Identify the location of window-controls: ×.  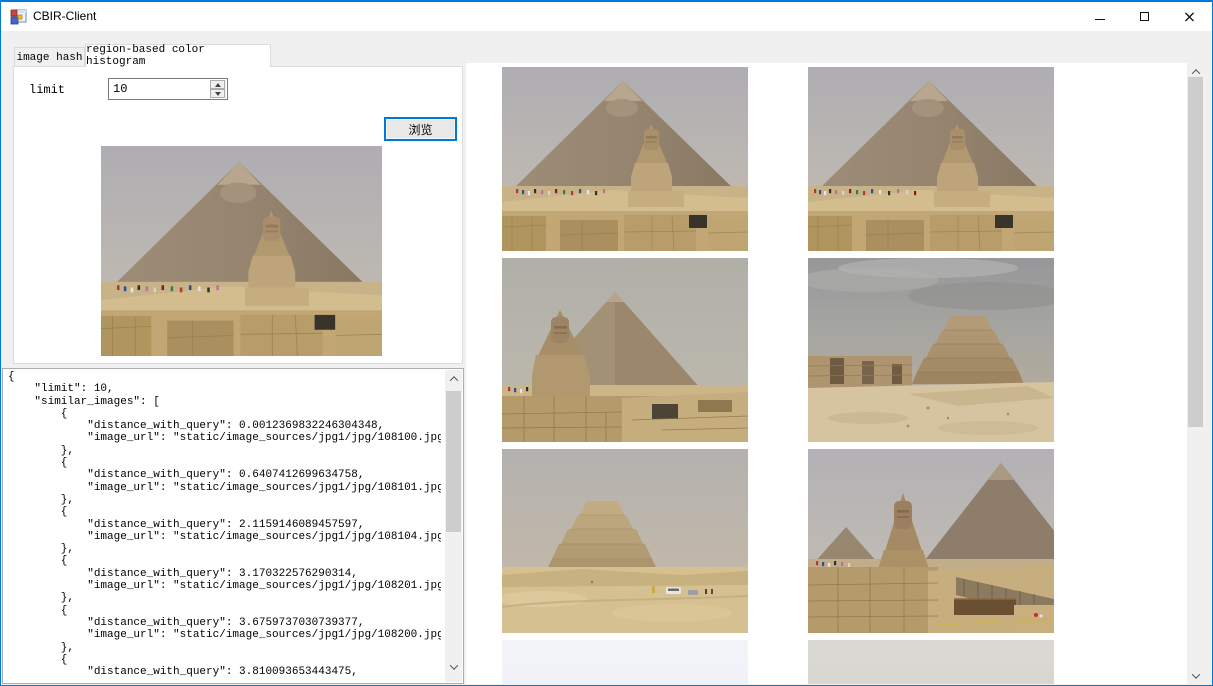
(1144, 16).